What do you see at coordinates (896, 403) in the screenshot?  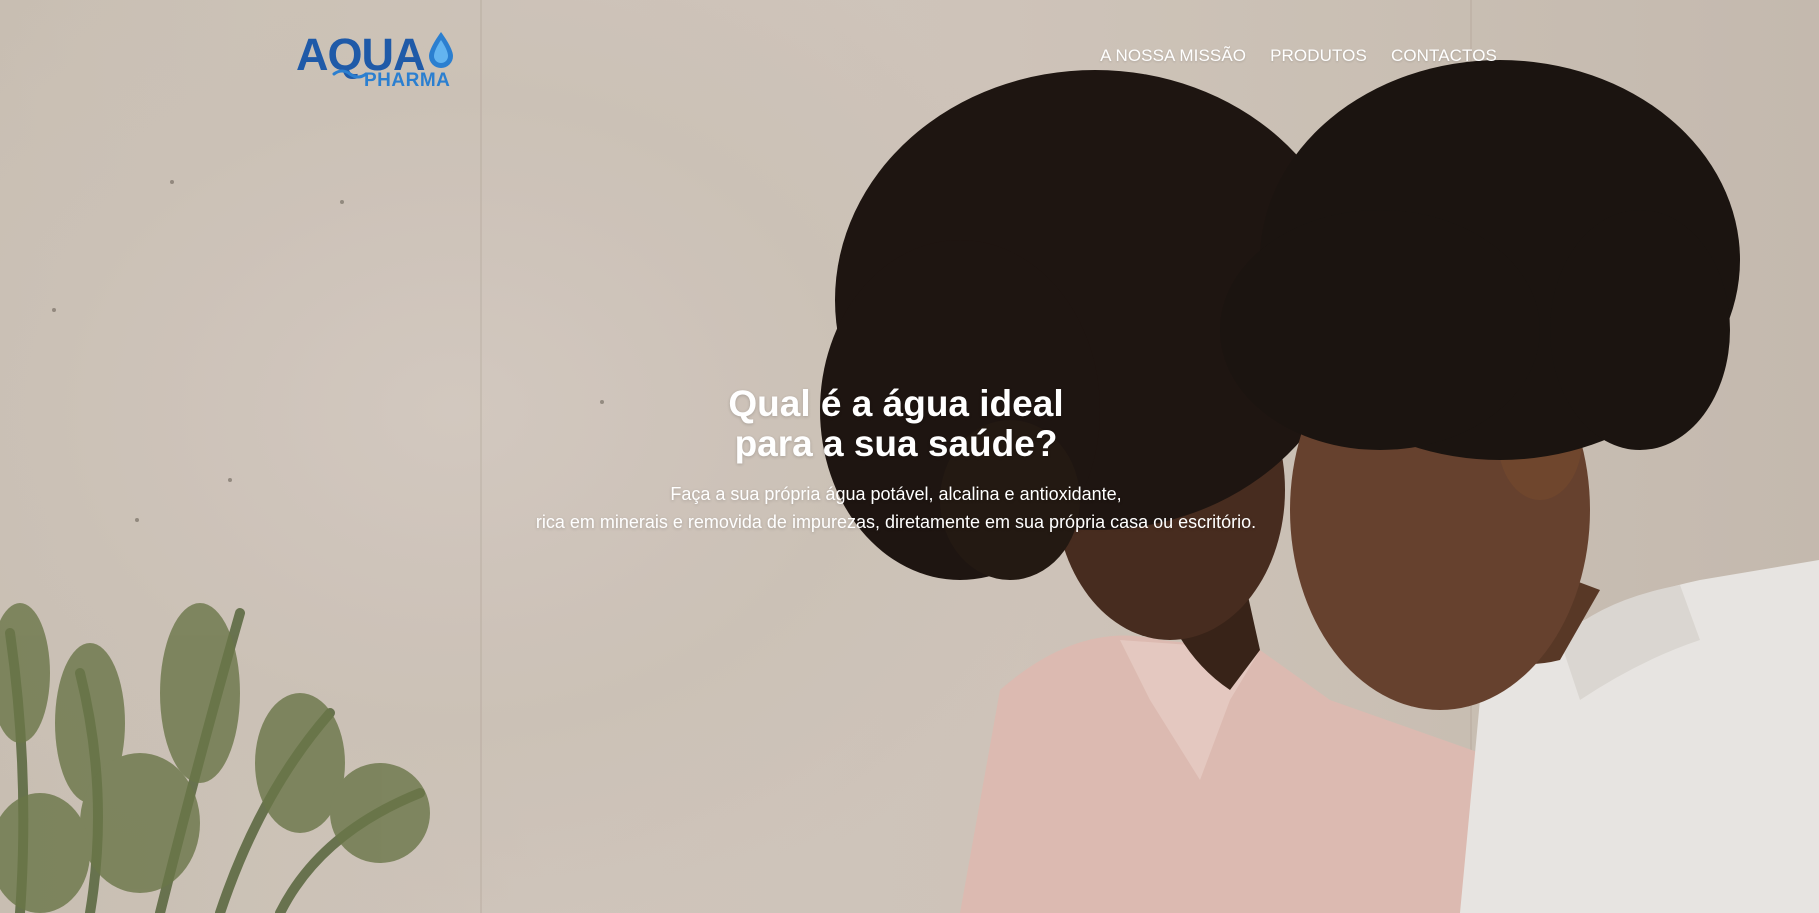 I see `hero-title-line-1: Qual é a água ideal` at bounding box center [896, 403].